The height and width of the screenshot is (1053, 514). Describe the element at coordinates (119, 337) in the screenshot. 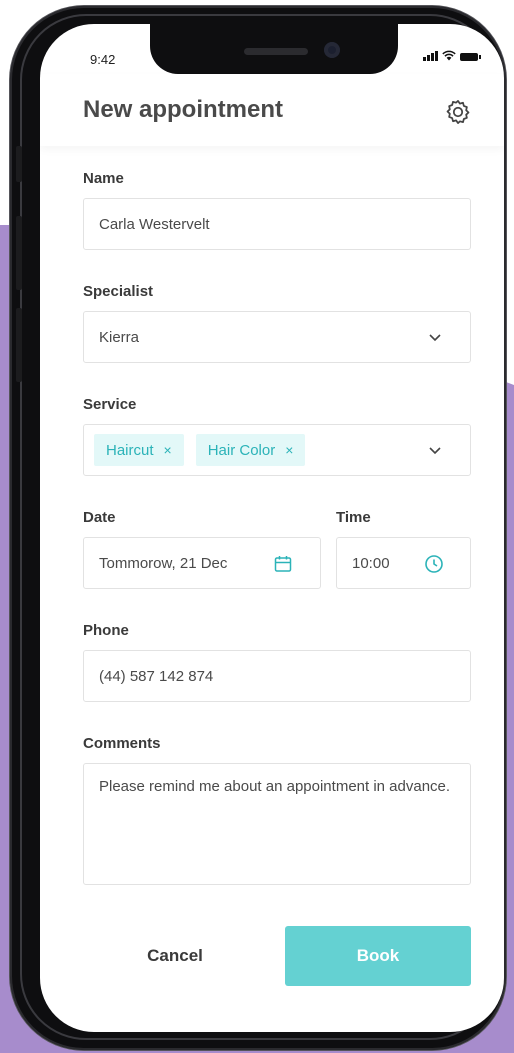

I see `specialist-value: Kierra` at that location.